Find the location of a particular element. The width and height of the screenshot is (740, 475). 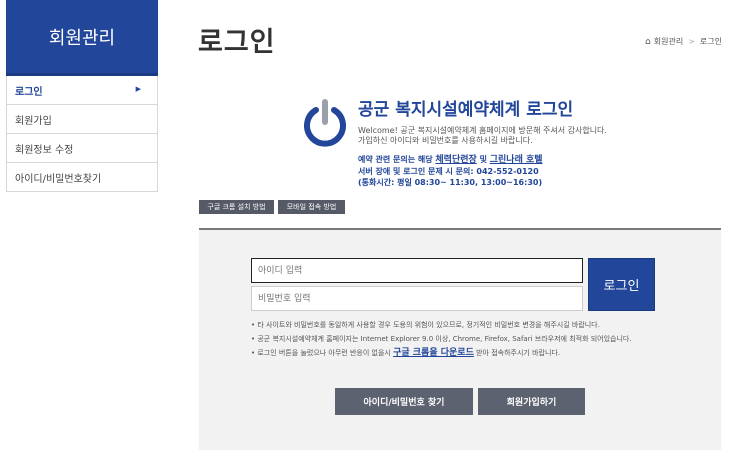

sidebar-item-edit-profile: 회원정보 수정 is located at coordinates (82, 148).